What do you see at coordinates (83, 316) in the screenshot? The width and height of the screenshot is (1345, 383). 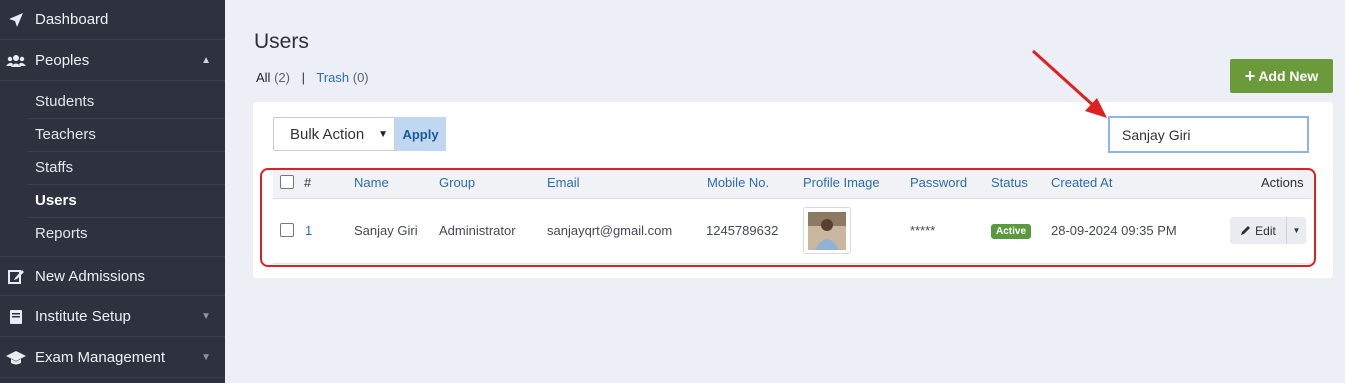 I see `sidebar-item-label: Institute Setup` at bounding box center [83, 316].